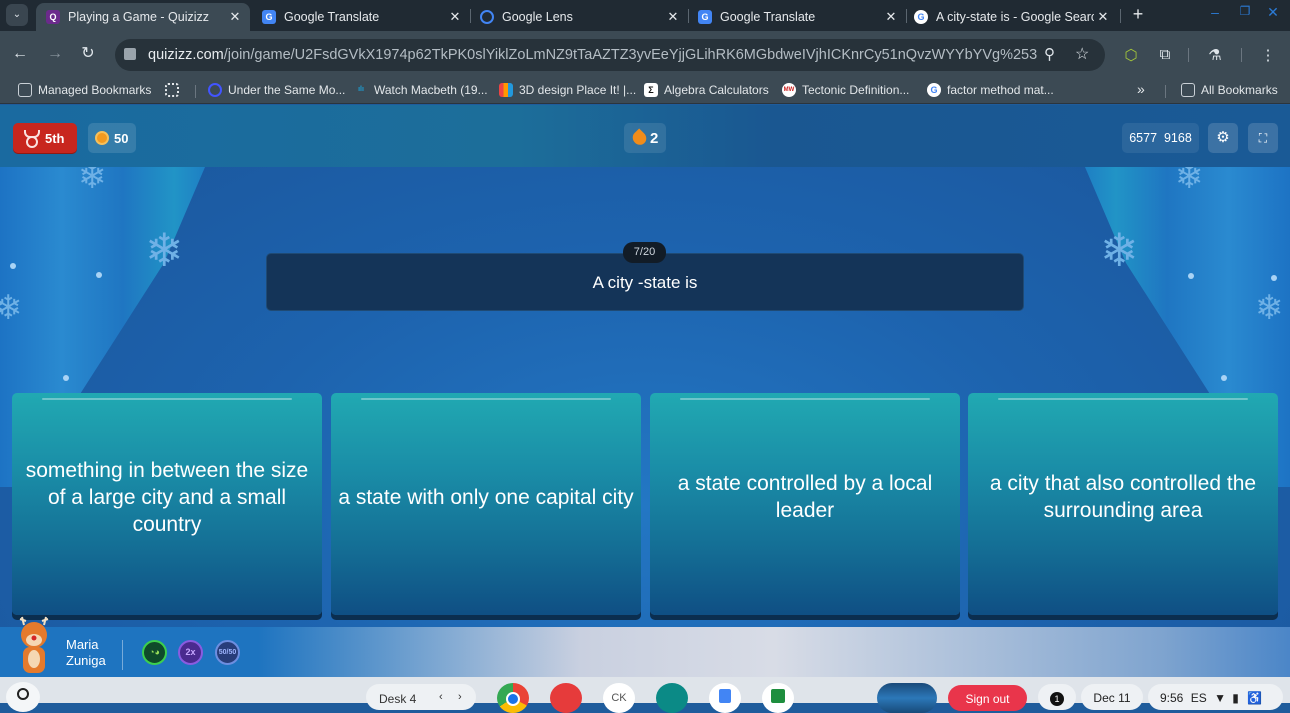 Image resolution: width=1290 pixels, height=713 pixels. Describe the element at coordinates (130, 54) in the screenshot. I see `site-info-icon` at that location.